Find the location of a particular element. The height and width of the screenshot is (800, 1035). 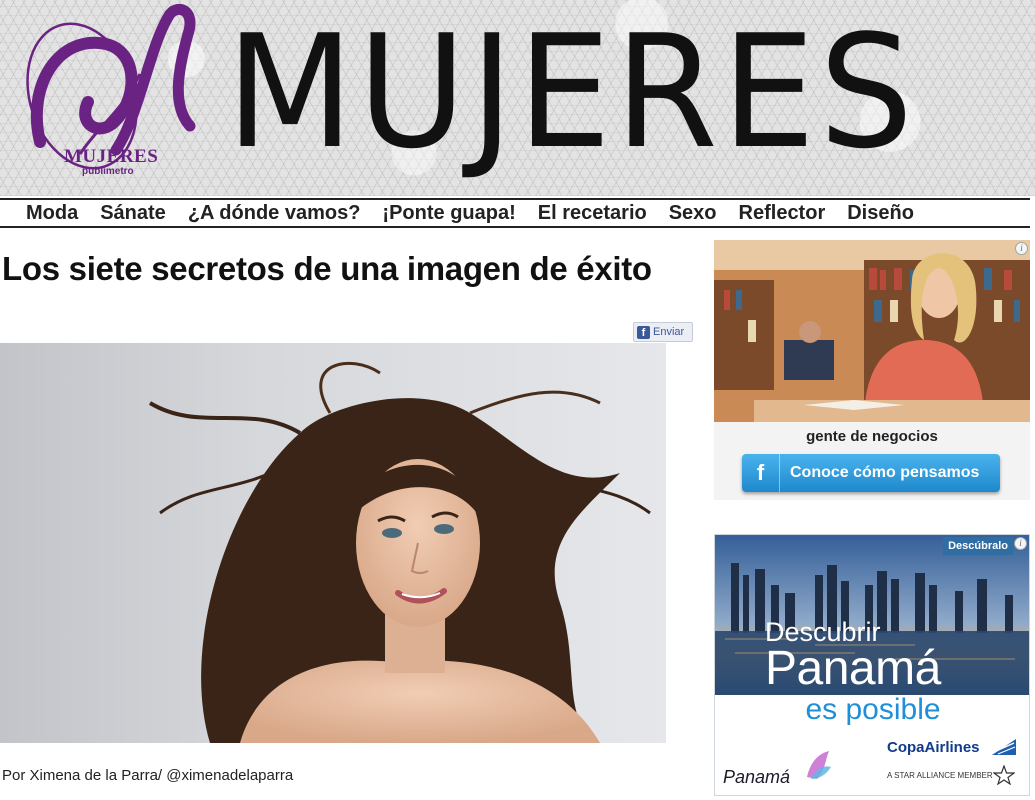

article-byline: Por Ximena de la Parra/ @ximenadelaparra is located at coordinates (147, 775).